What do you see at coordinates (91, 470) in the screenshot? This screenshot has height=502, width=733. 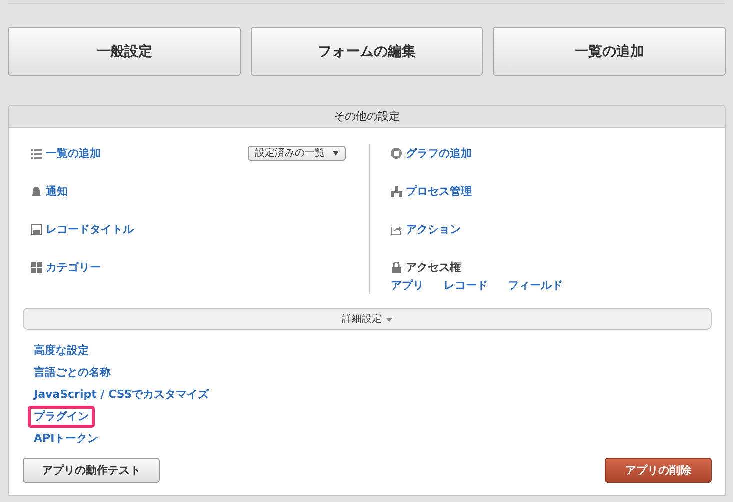 I see `test-app-button: アプリの動作テスト` at bounding box center [91, 470].